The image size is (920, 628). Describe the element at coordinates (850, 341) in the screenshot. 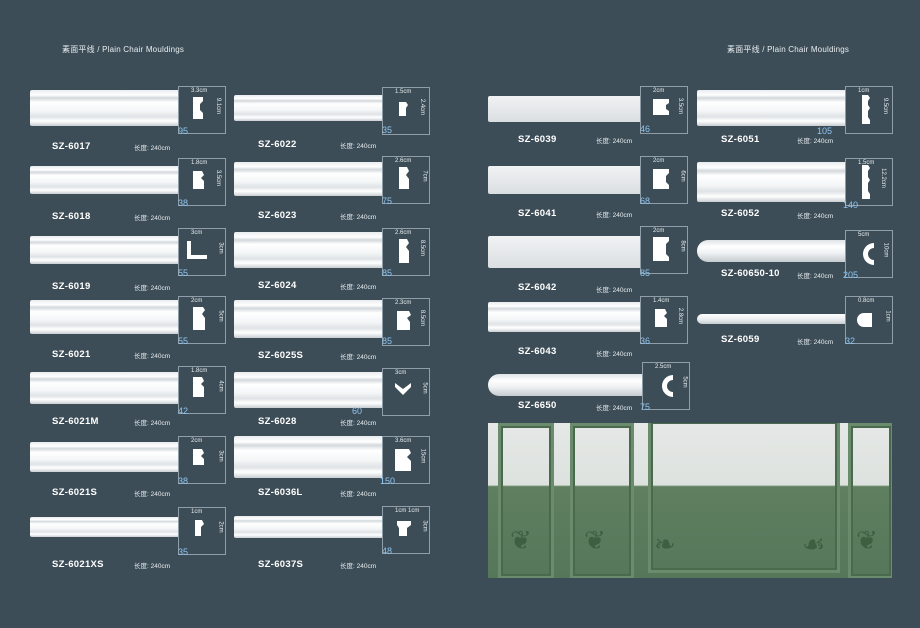

I see `weight-value: 32` at that location.